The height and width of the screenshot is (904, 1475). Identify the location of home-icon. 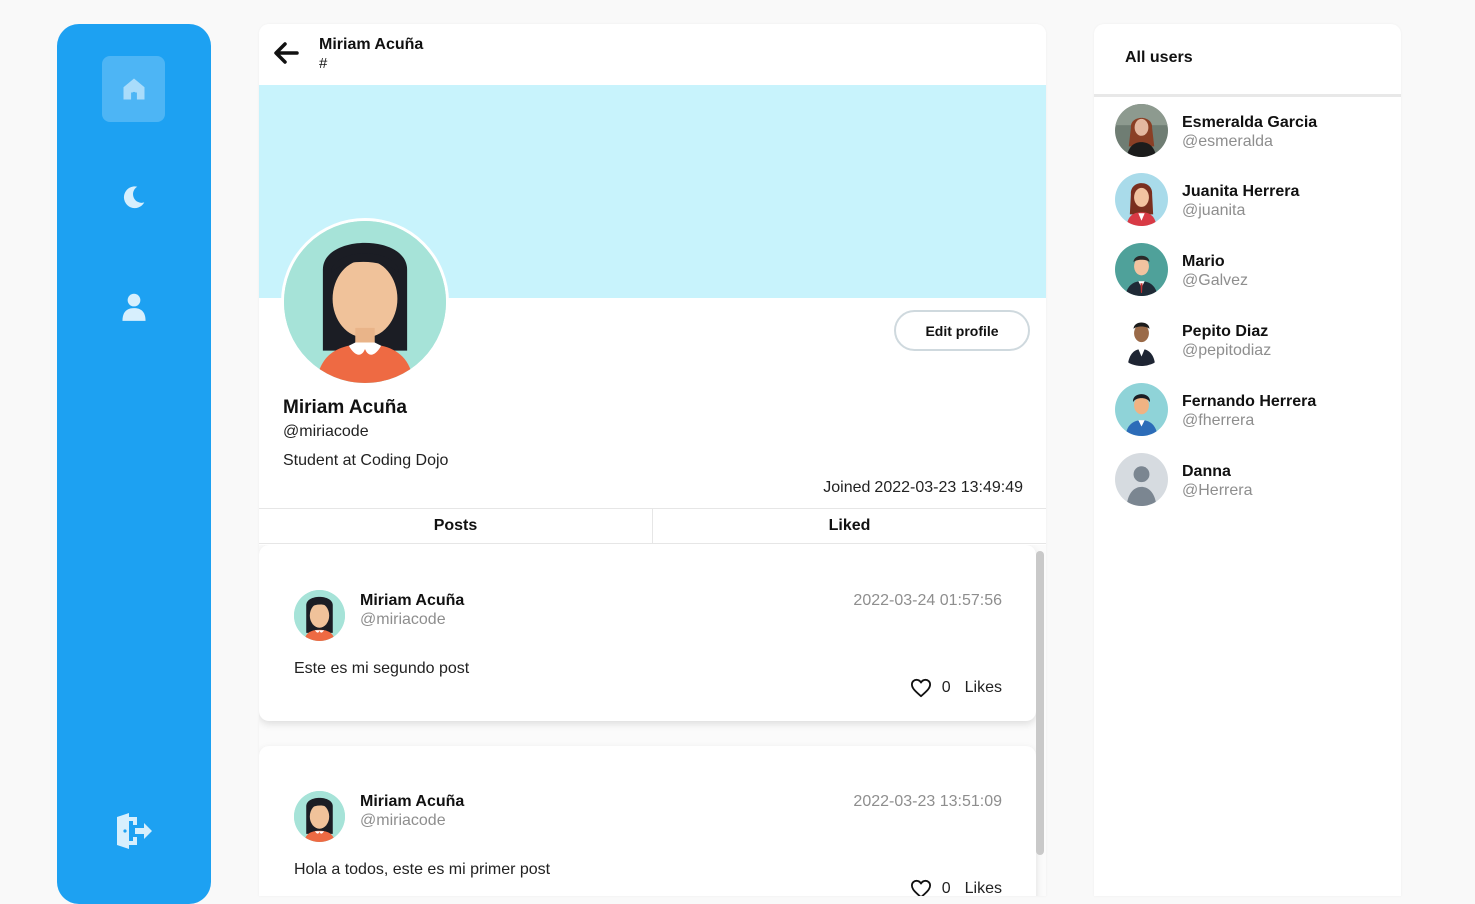
(133, 89).